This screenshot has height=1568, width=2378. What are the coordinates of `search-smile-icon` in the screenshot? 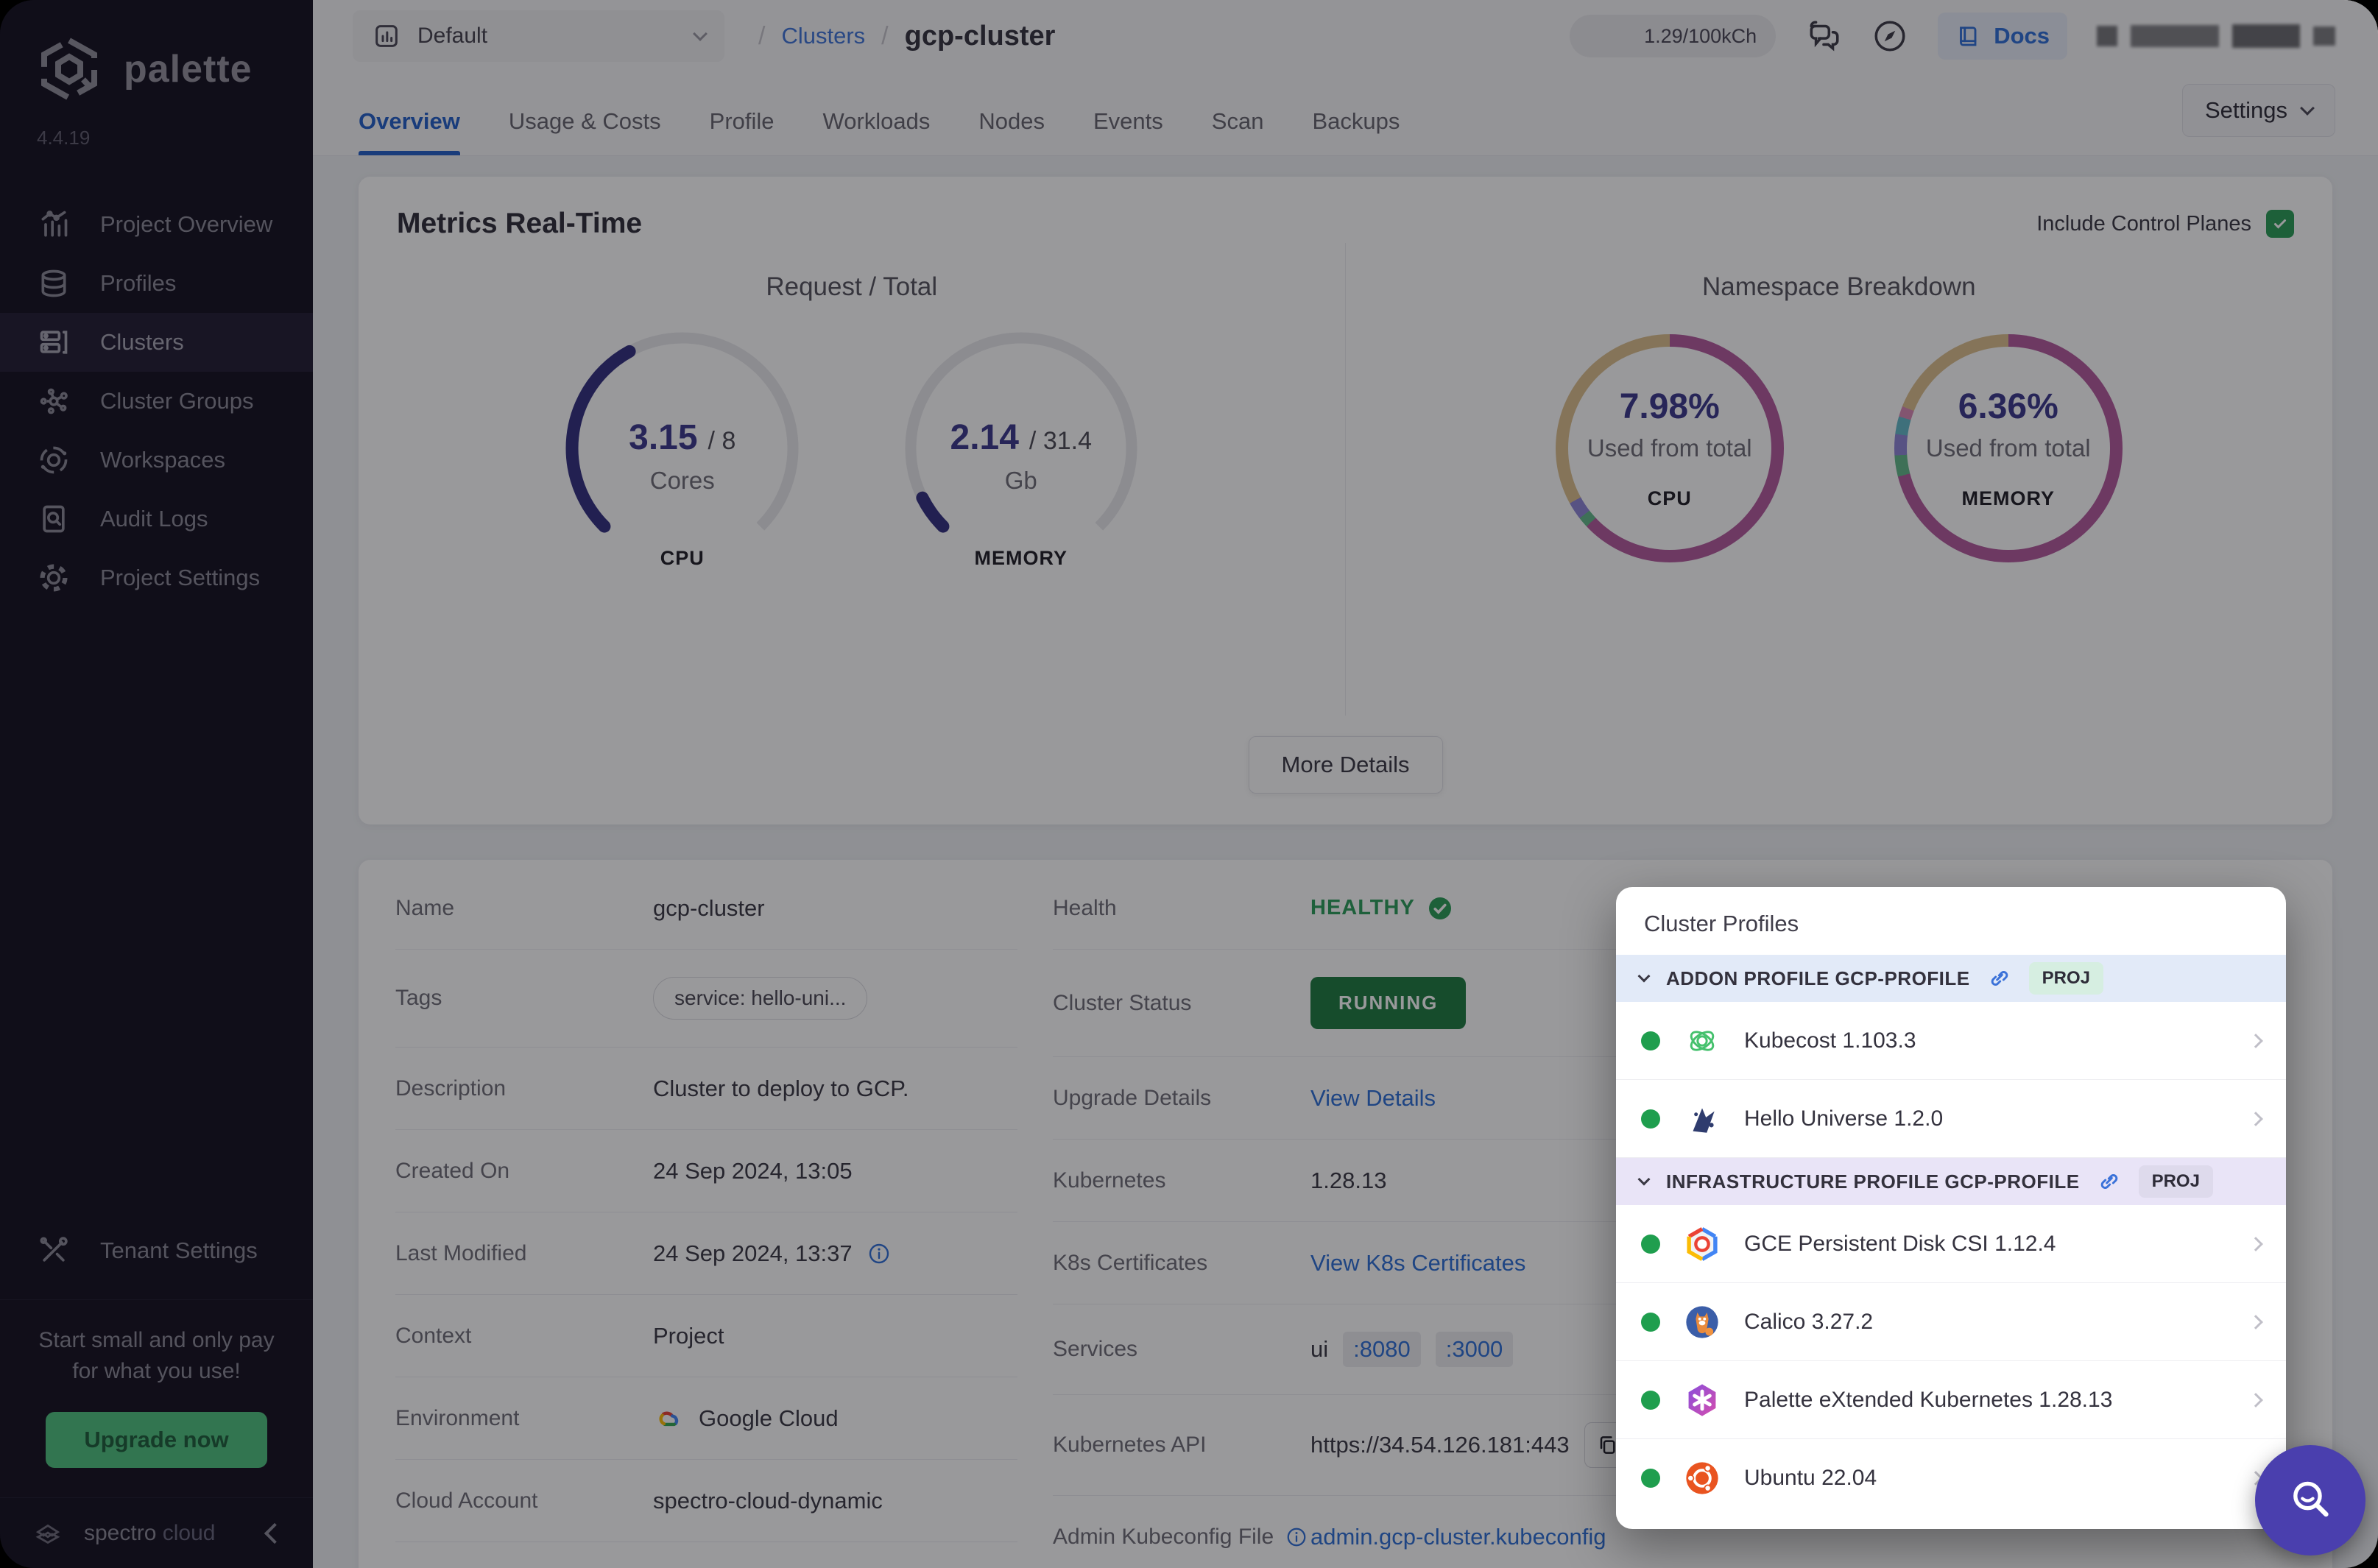 It's located at (2311, 1499).